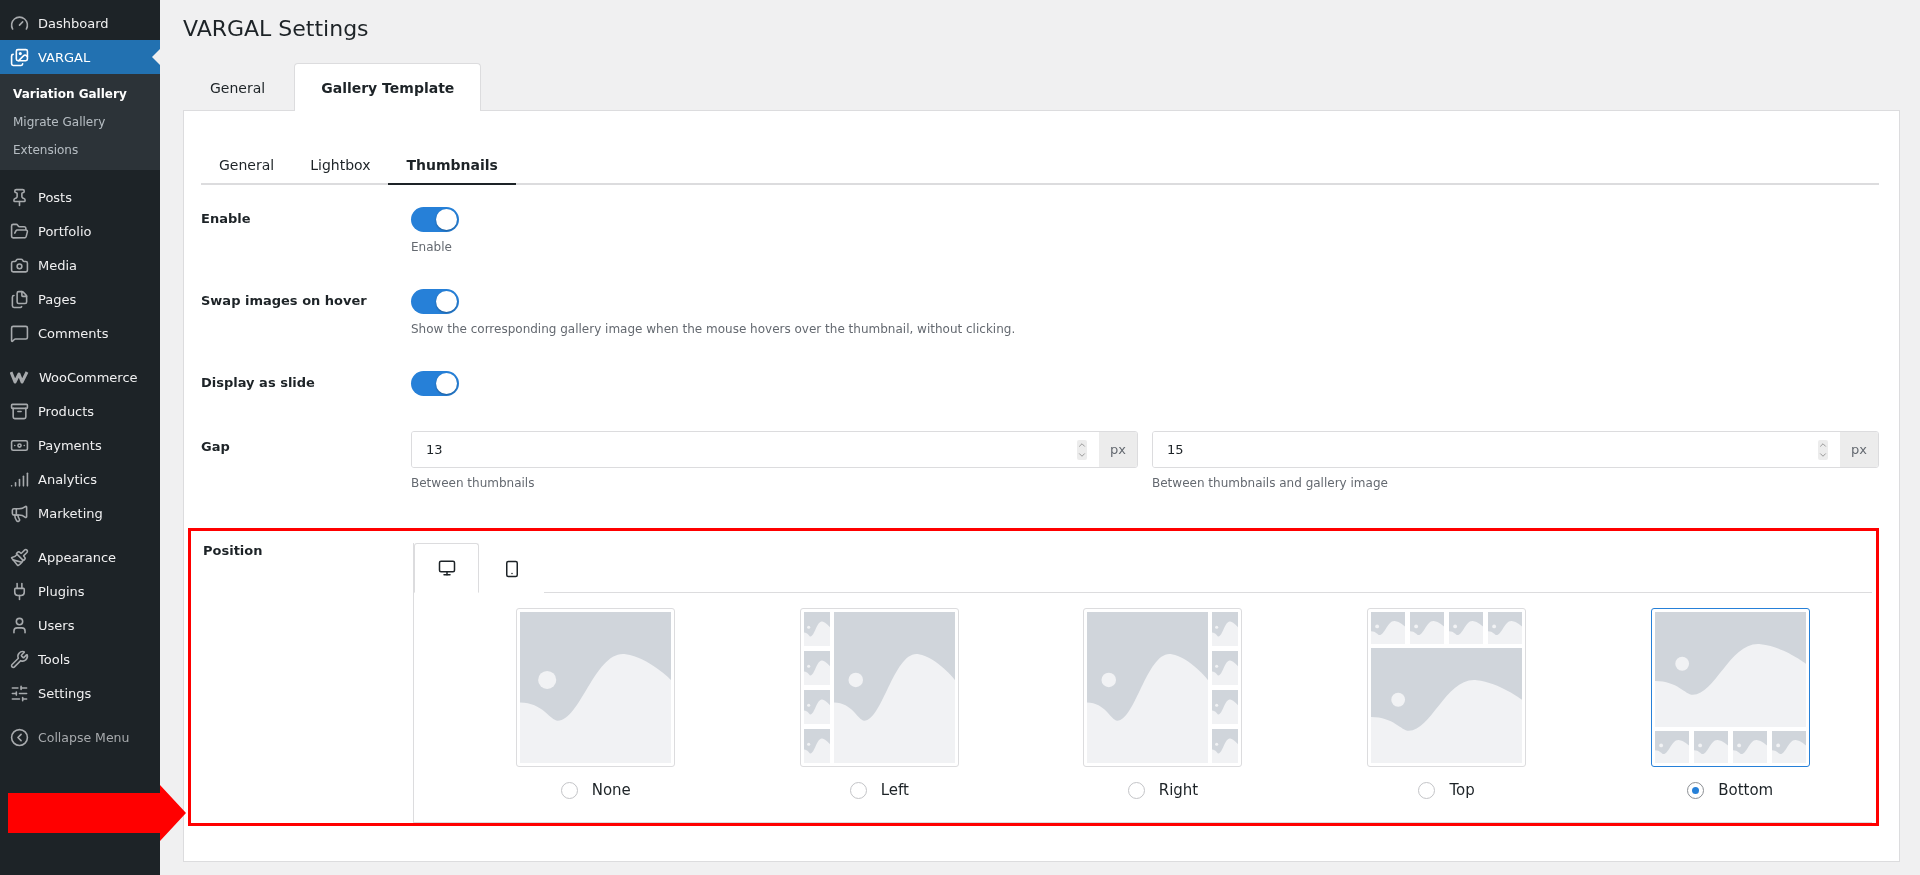 This screenshot has height=875, width=1920. I want to click on sidebar-item: Products, so click(80, 411).